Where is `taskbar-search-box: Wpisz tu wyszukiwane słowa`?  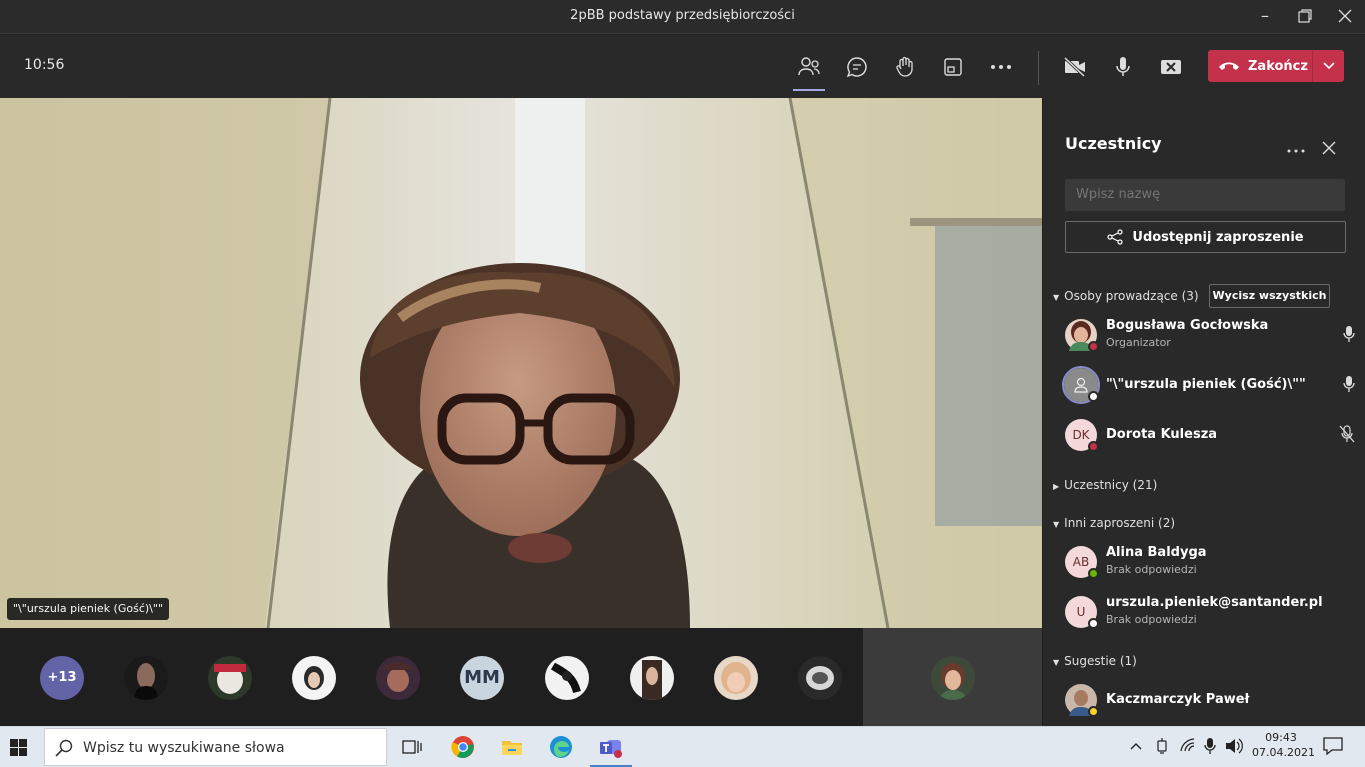
taskbar-search-box: Wpisz tu wyszukiwane słowa is located at coordinates (215, 747).